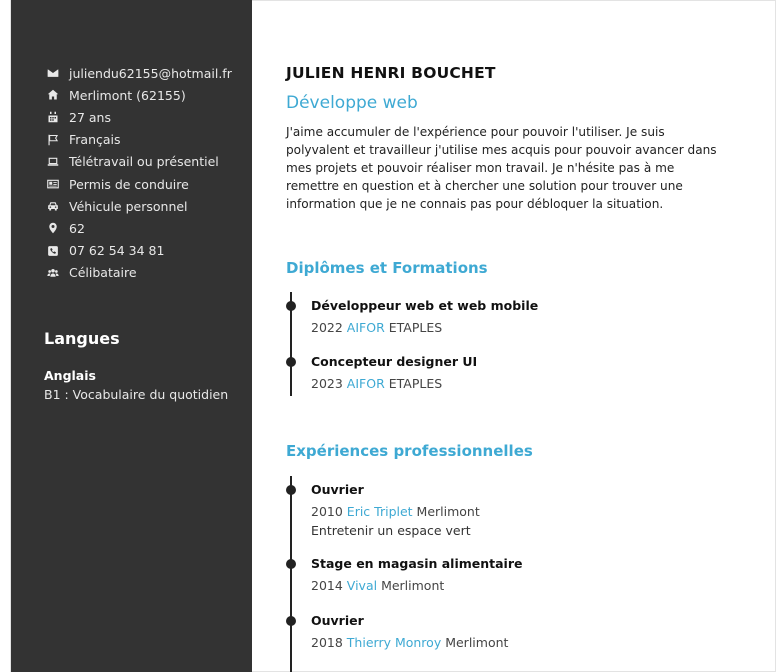 This screenshot has height=672, width=784. What do you see at coordinates (139, 228) in the screenshot?
I see `contact-department: 62` at bounding box center [139, 228].